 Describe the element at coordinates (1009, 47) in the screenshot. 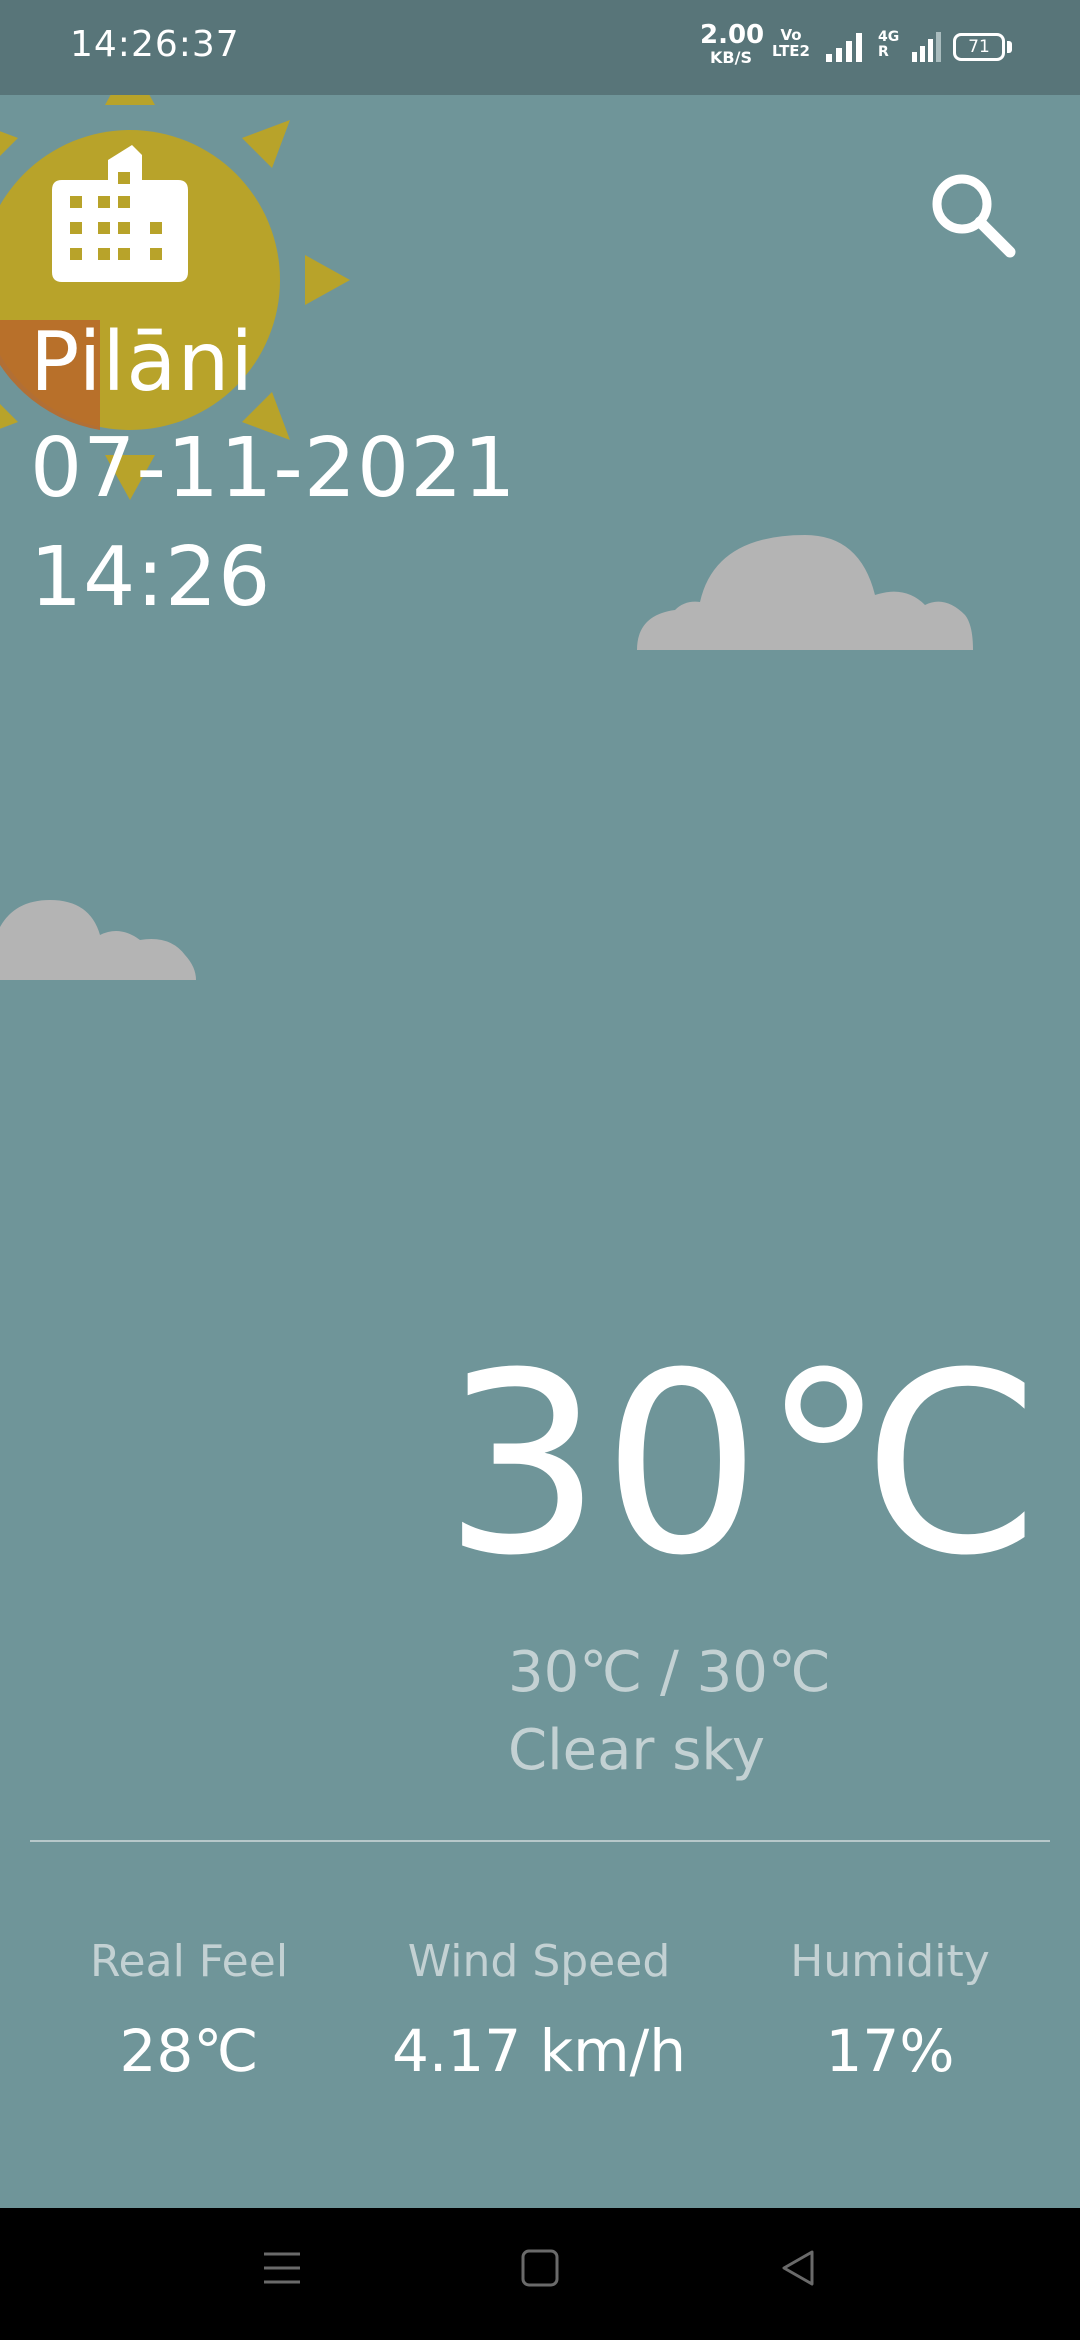

I see `battery-tip` at that location.